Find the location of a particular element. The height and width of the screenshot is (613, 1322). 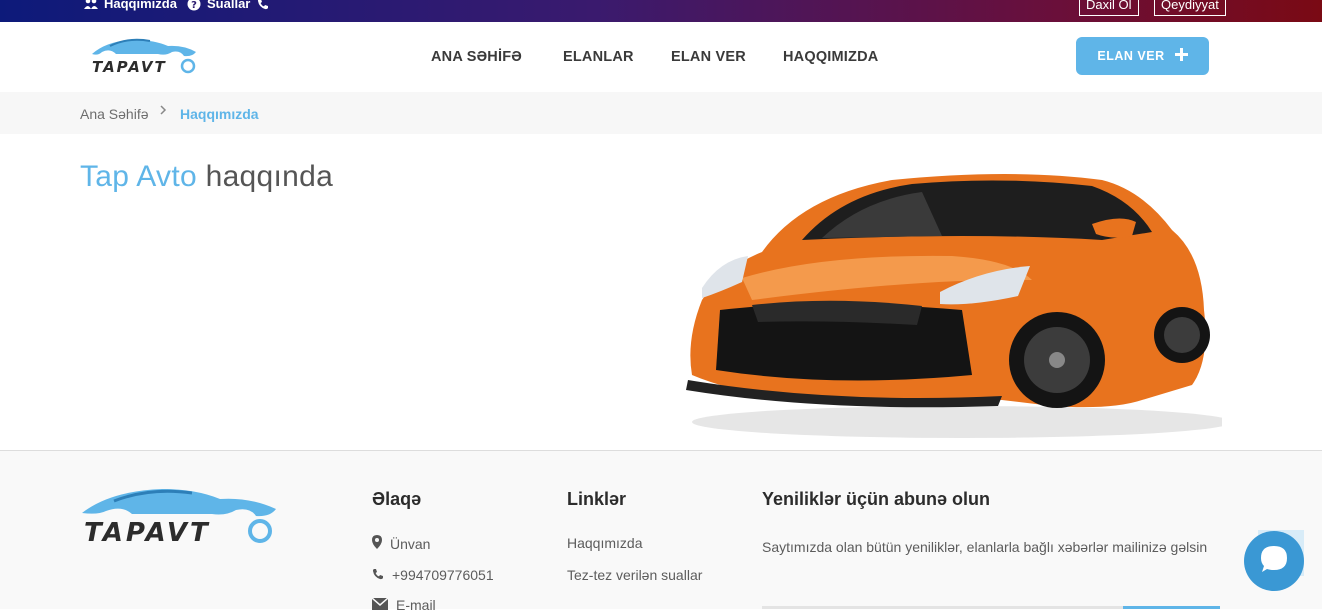

breadcrumb-home: Ana Səhifə is located at coordinates (114, 114).